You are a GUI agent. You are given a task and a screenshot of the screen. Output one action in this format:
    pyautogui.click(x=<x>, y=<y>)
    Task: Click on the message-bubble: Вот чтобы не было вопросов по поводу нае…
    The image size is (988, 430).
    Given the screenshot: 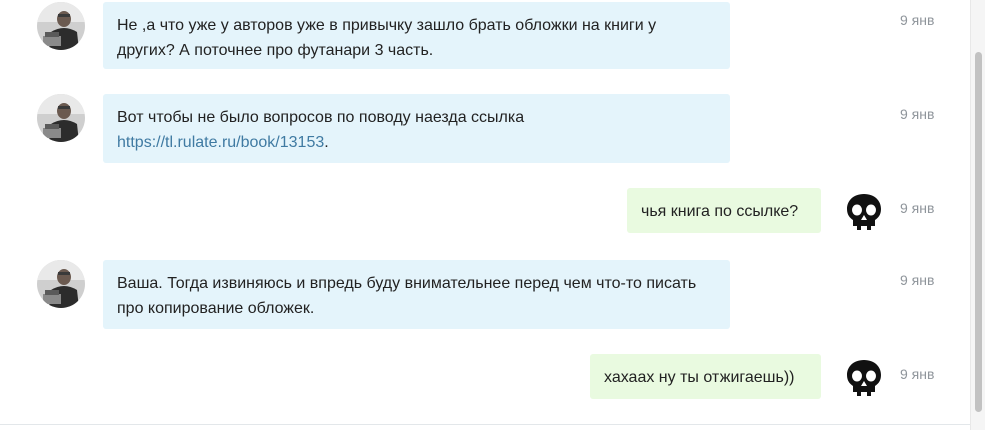 What is the action you would take?
    pyautogui.click(x=416, y=128)
    